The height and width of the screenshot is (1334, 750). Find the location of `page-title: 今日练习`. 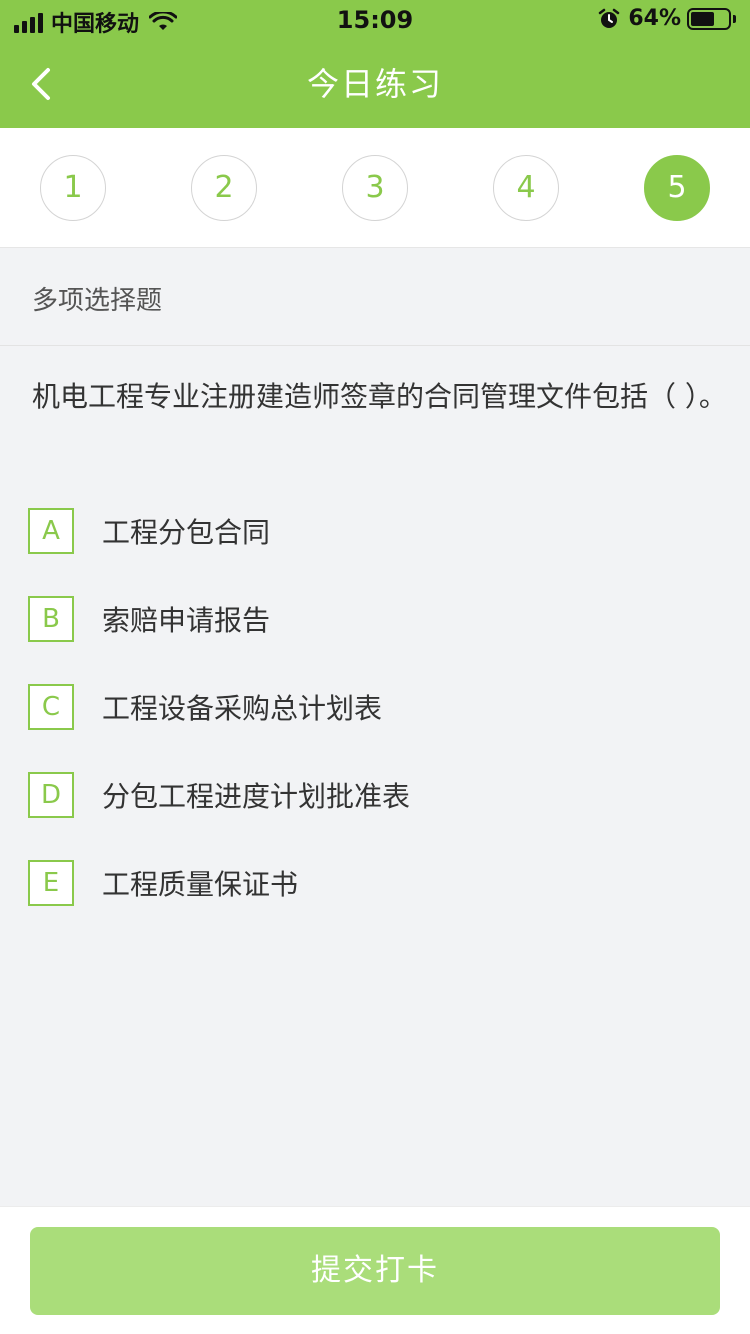

page-title: 今日练习 is located at coordinates (374, 84).